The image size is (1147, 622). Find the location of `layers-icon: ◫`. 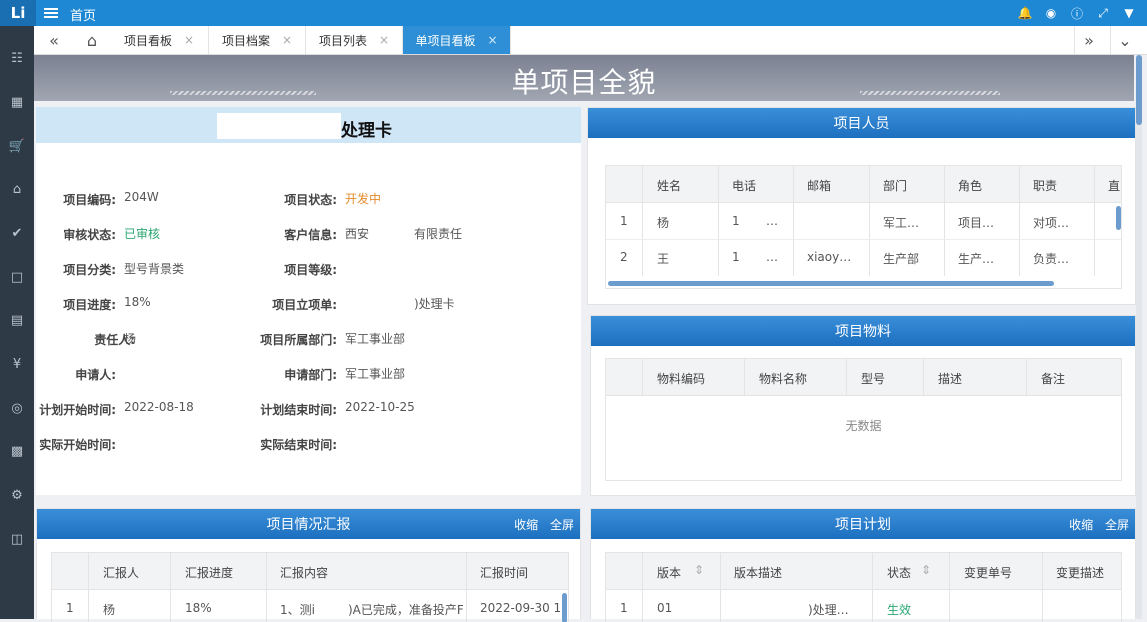

layers-icon: ◫ is located at coordinates (17, 539).